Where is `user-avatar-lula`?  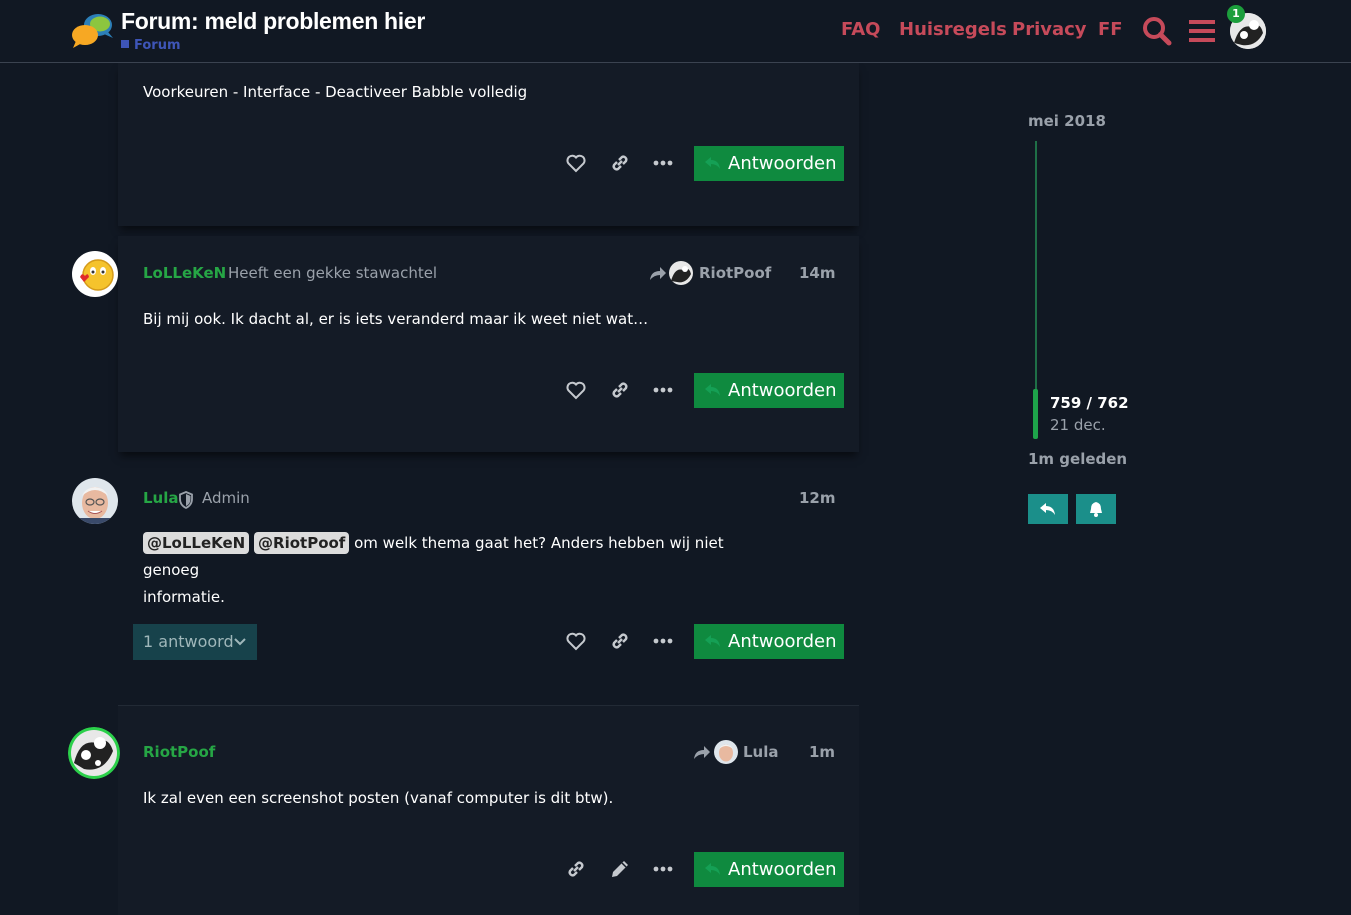 user-avatar-lula is located at coordinates (95, 501).